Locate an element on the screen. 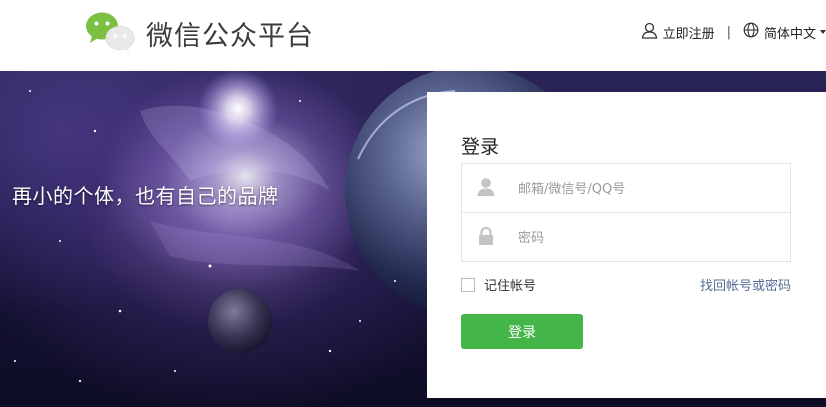 This screenshot has width=826, height=407. register-label: 立即注册 is located at coordinates (688, 34).